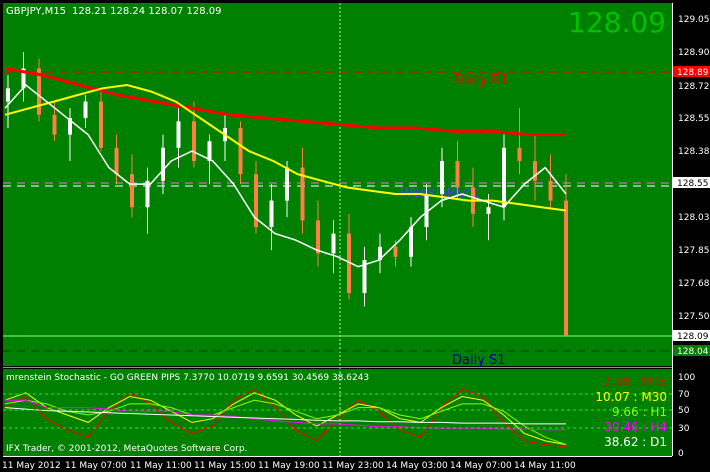 This screenshot has width=710, height=472. I want to click on readout-m15: 7.38 : M15, so click(635, 382).